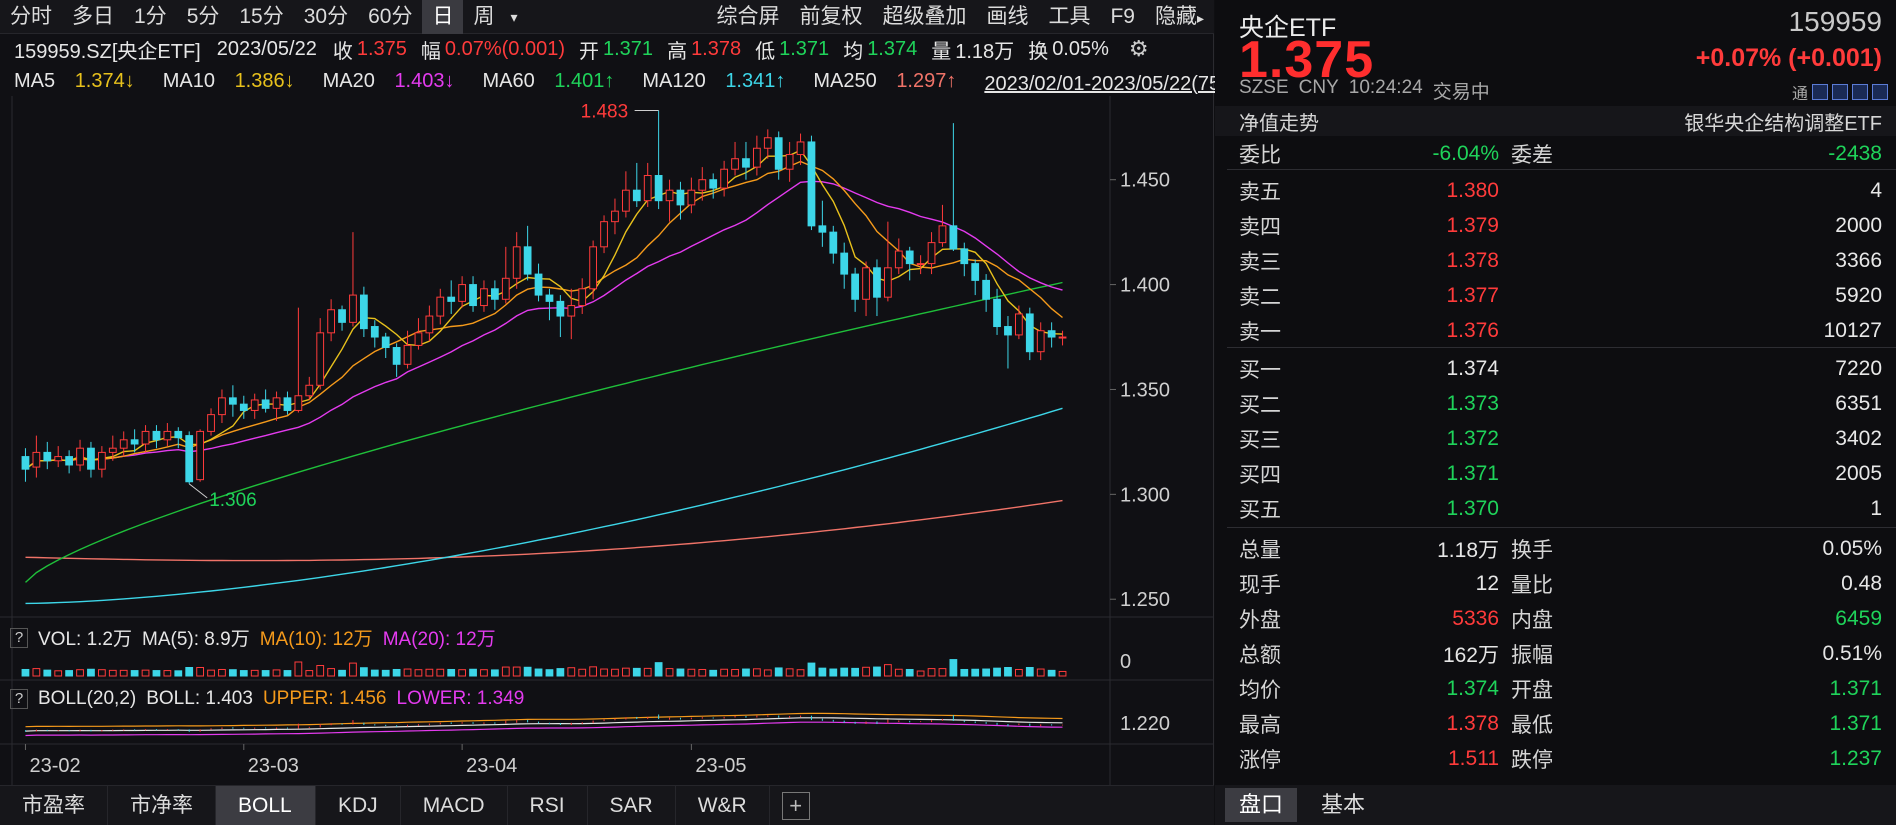  Describe the element at coordinates (1840, 92) in the screenshot. I see `alert-icon` at that location.